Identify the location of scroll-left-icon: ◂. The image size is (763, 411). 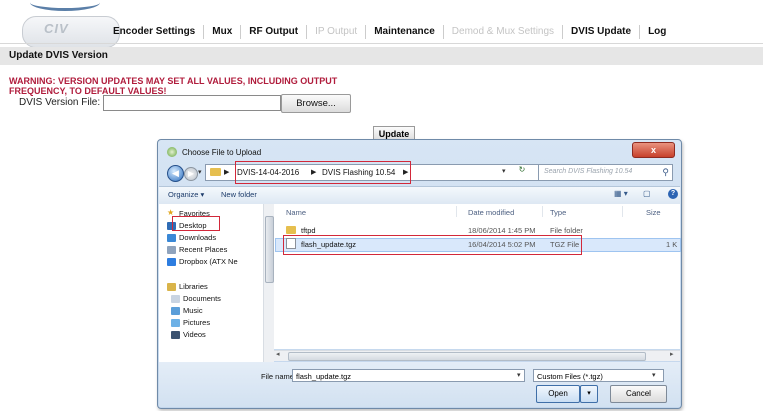
(278, 354).